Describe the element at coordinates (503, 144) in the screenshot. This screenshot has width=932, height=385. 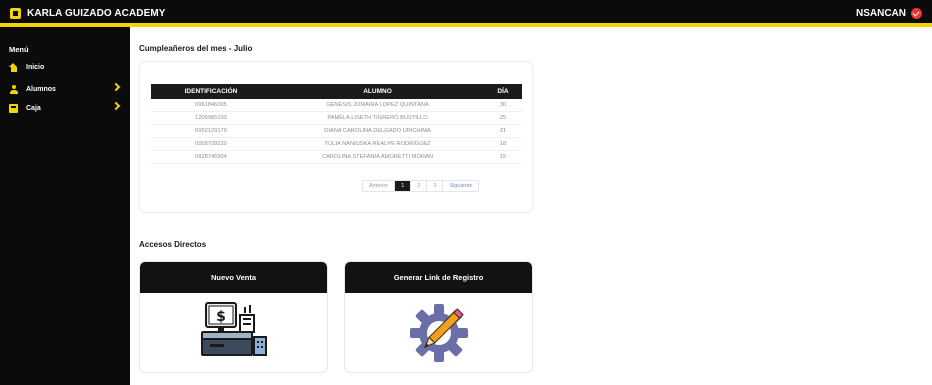
I see `cell-dia: 18` at that location.